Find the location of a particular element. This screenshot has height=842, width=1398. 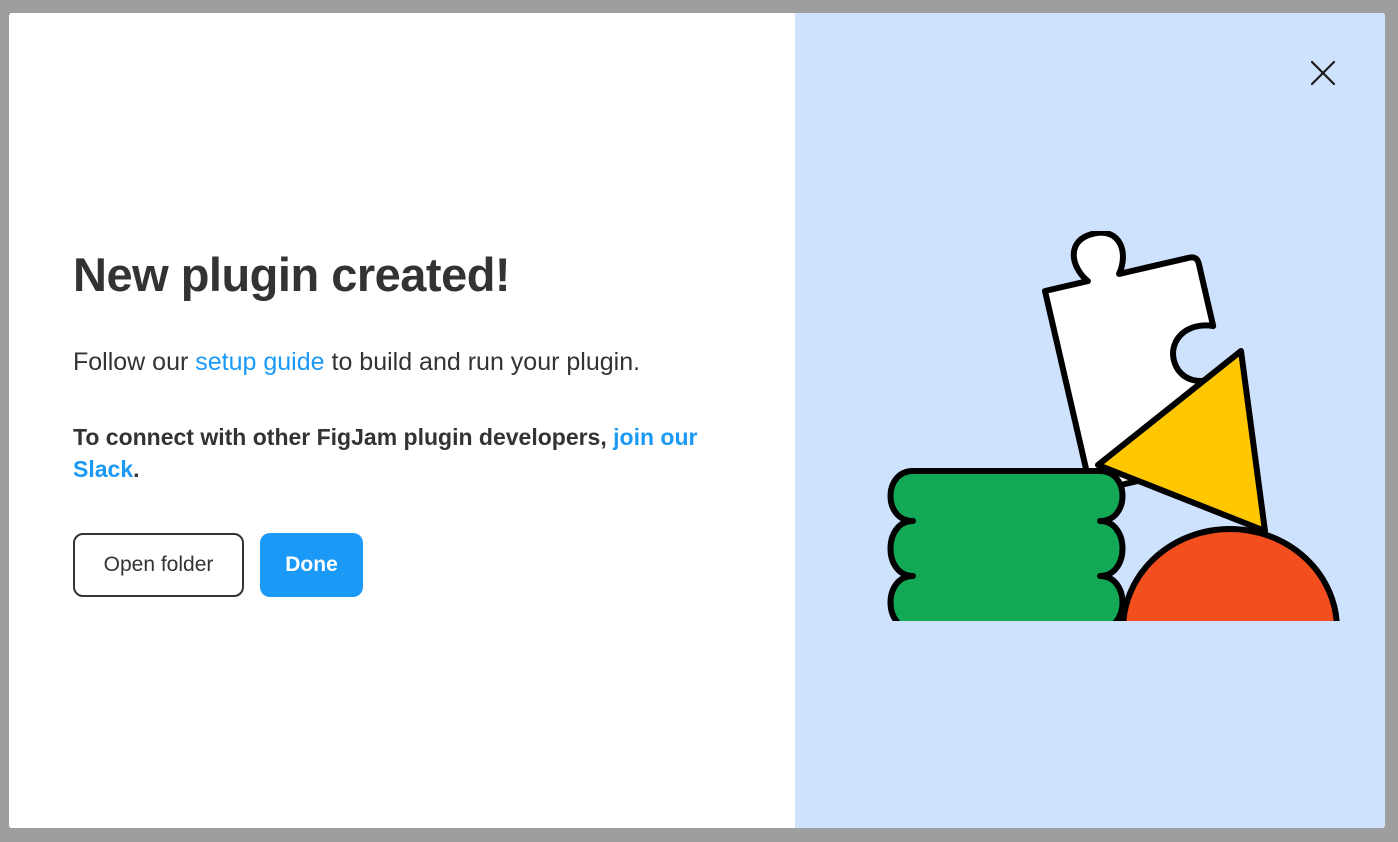

dialog-actions: Open folder Done is located at coordinates (218, 565).